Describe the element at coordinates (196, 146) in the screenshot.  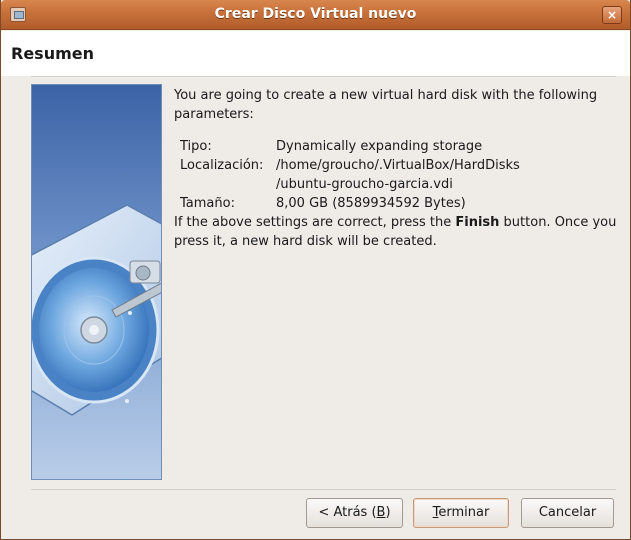
I see `param-label: Tipo:` at that location.